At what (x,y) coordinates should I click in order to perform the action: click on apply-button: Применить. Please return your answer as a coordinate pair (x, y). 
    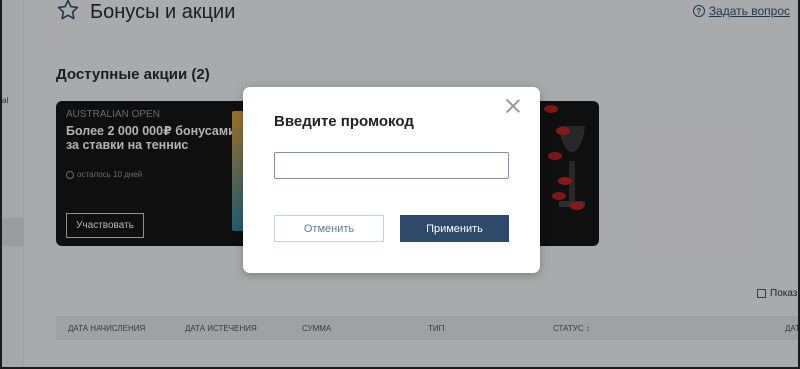
    Looking at the image, I should click on (454, 228).